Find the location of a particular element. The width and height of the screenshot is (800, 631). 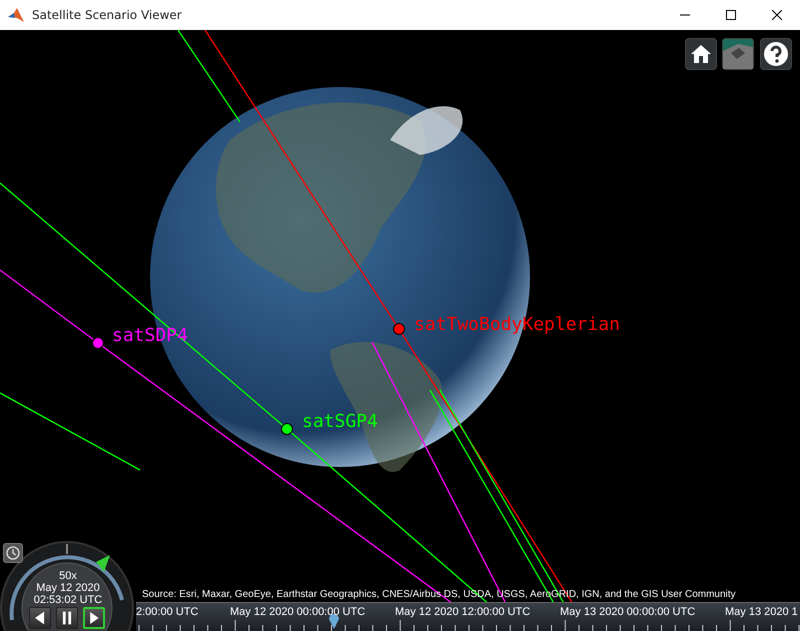

time-marker-icon is located at coordinates (334, 621).